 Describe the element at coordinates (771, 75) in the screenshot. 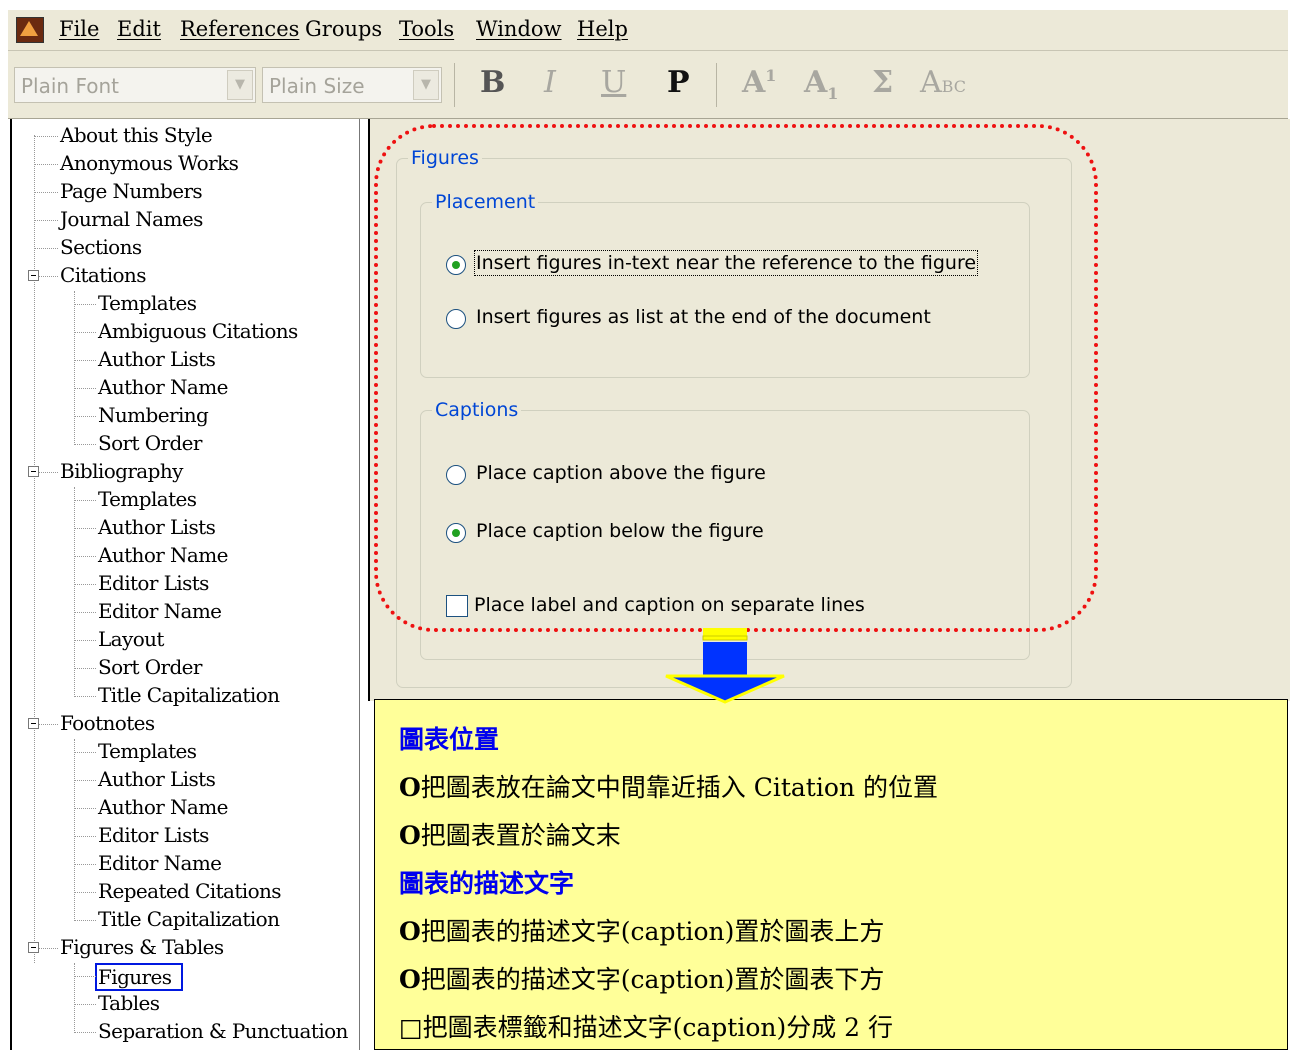

I see `superscript-mark: 1` at that location.